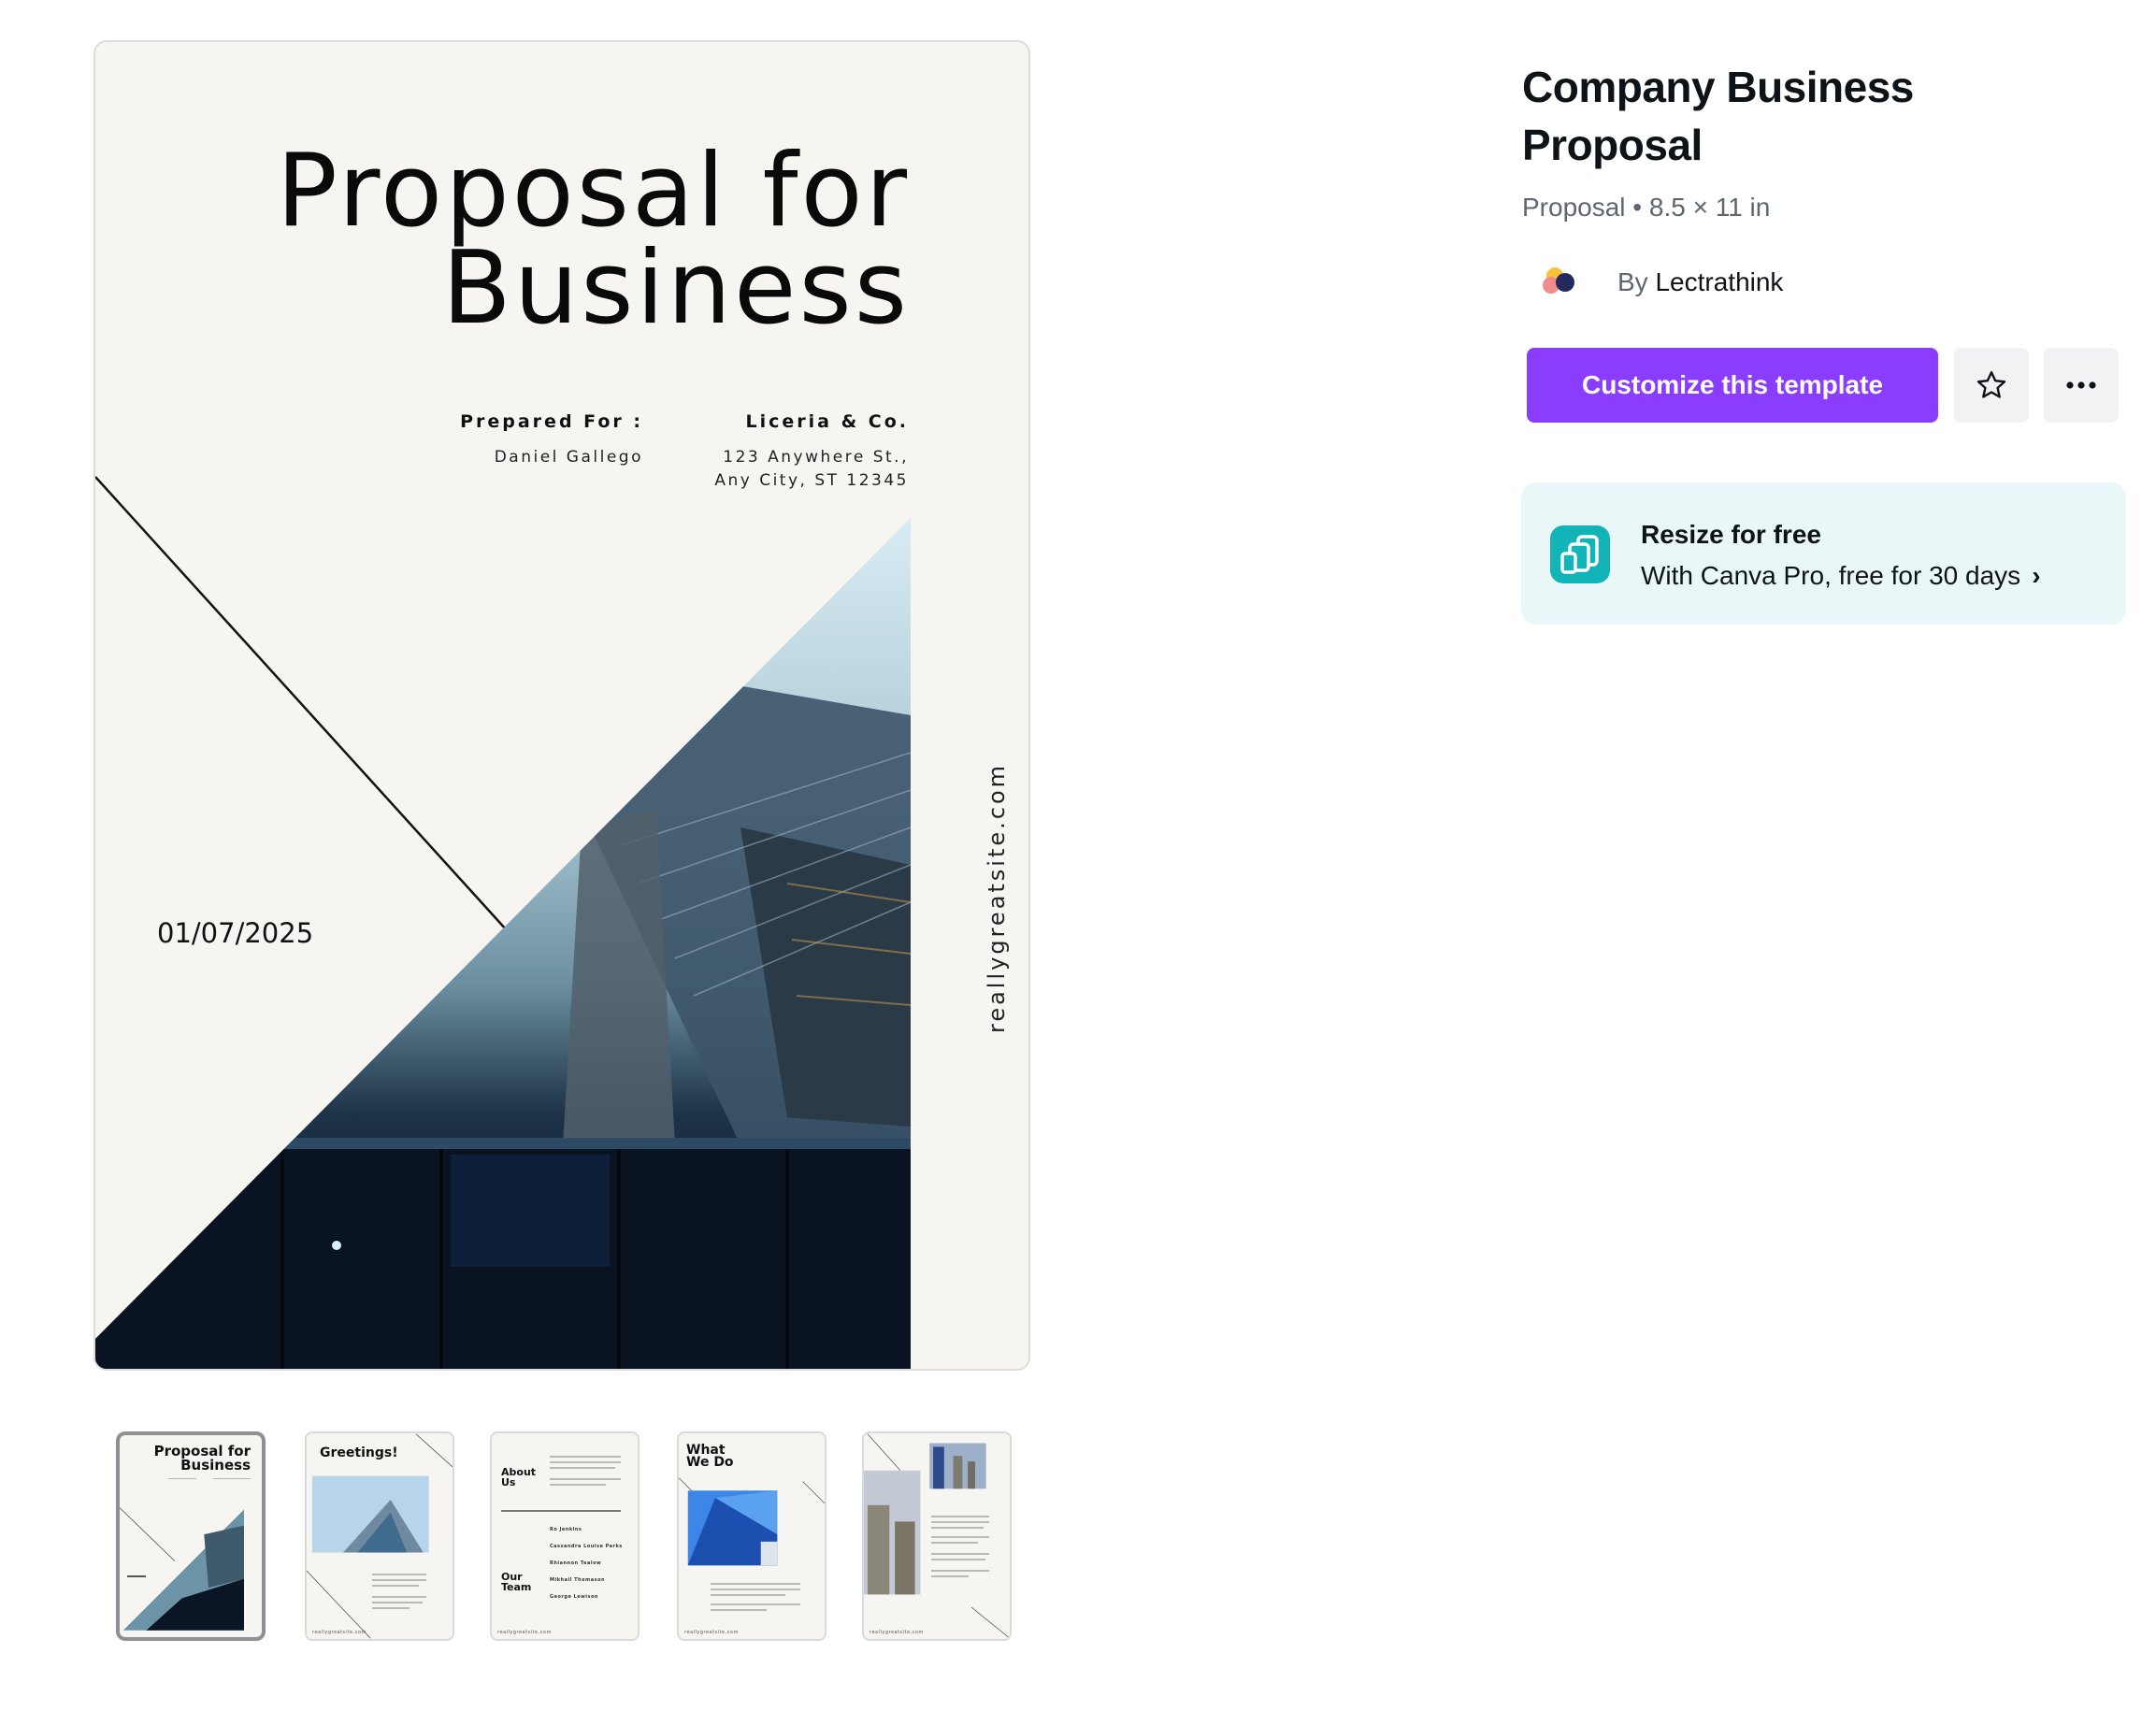 Image resolution: width=2156 pixels, height=1711 pixels. I want to click on team-member: George Lewison, so click(574, 1597).